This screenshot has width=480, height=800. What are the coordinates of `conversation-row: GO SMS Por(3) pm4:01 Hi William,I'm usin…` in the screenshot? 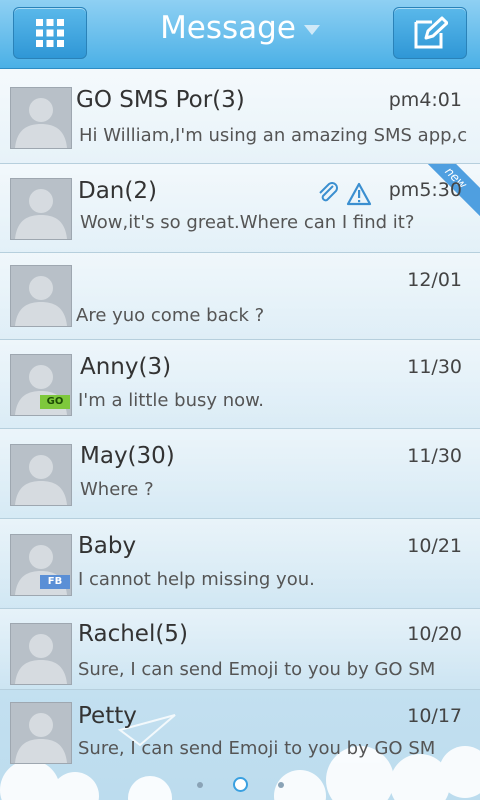 It's located at (240, 116).